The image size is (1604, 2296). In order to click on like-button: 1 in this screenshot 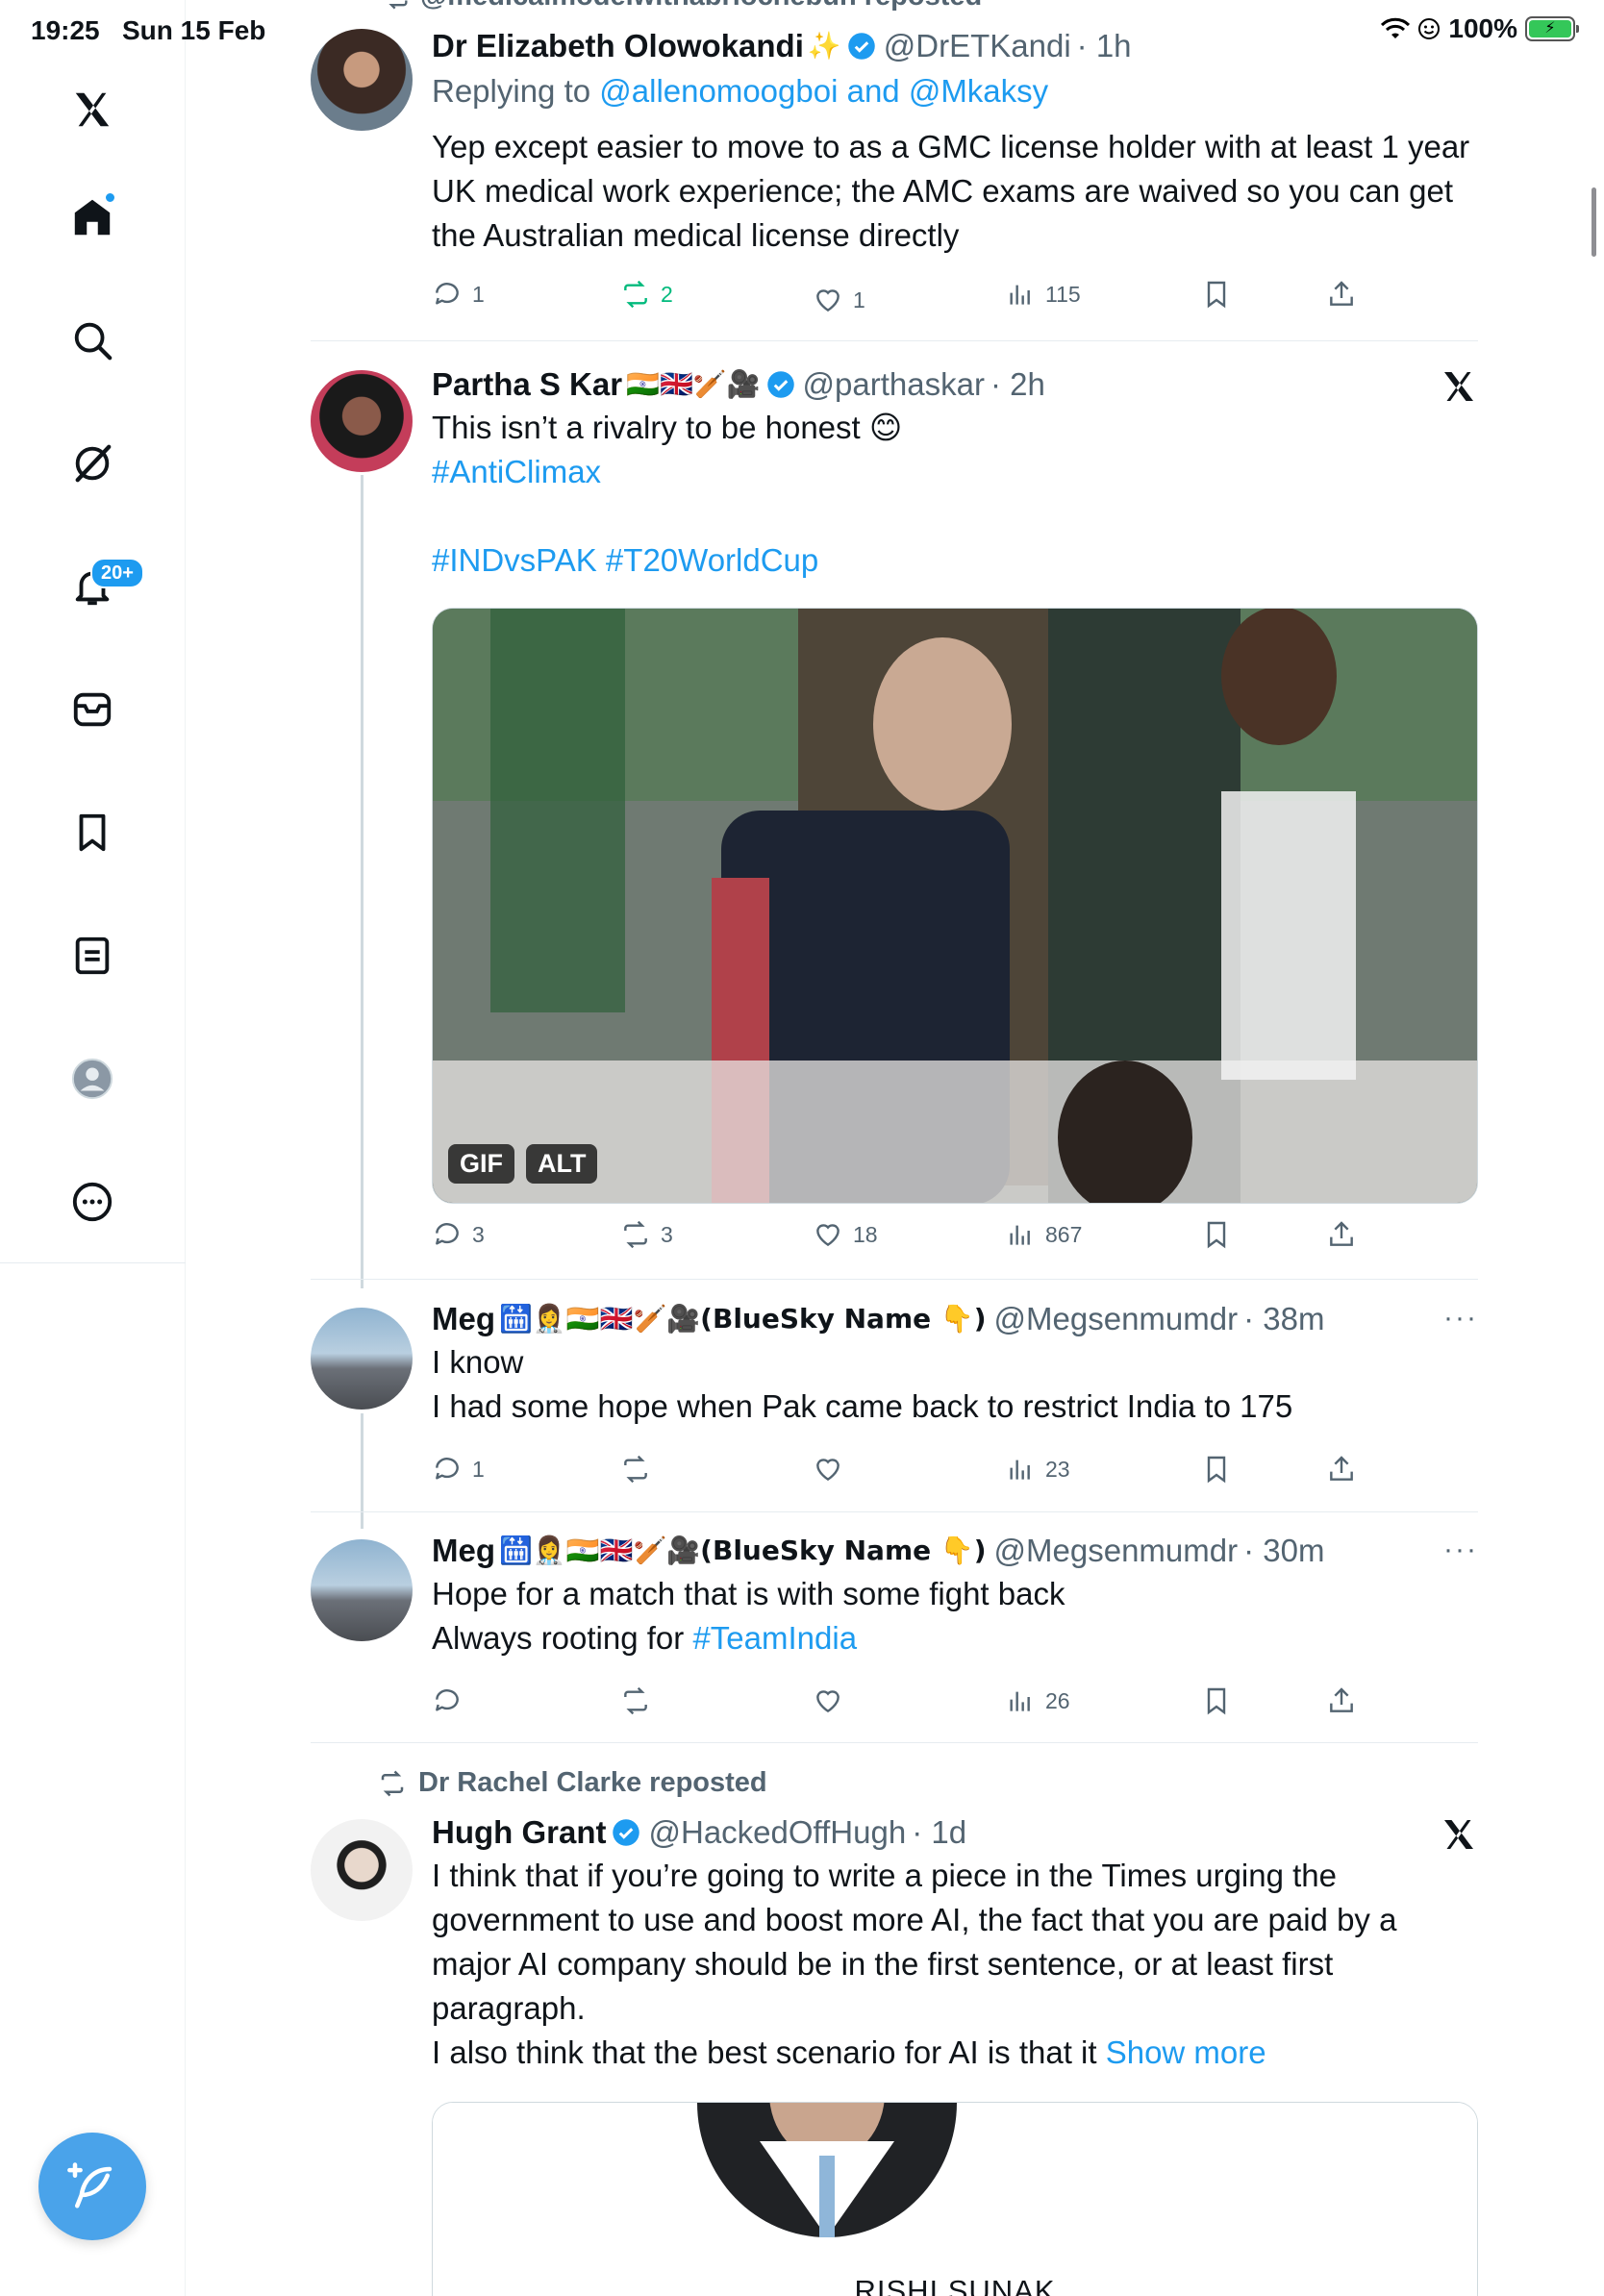, I will do `click(839, 300)`.